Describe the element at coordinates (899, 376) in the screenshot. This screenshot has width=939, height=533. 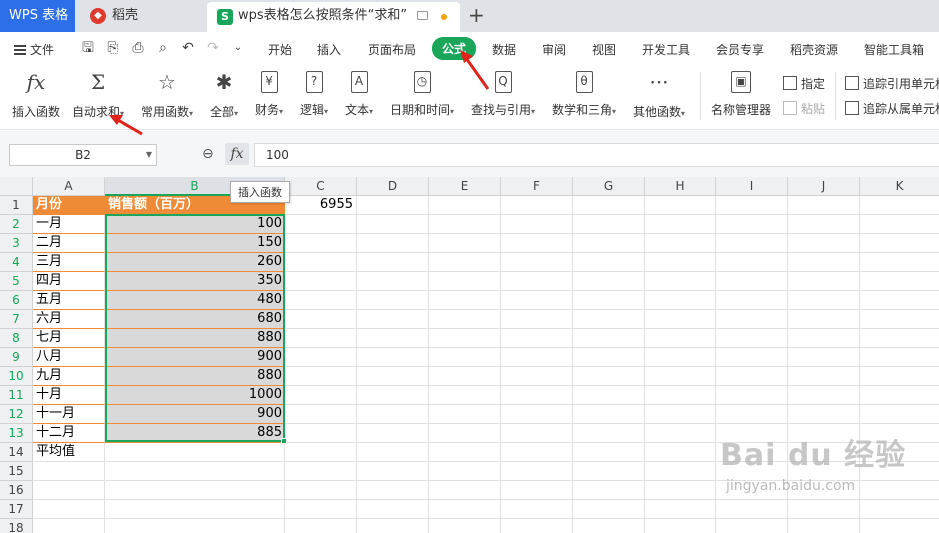
I see `cell-k10` at that location.